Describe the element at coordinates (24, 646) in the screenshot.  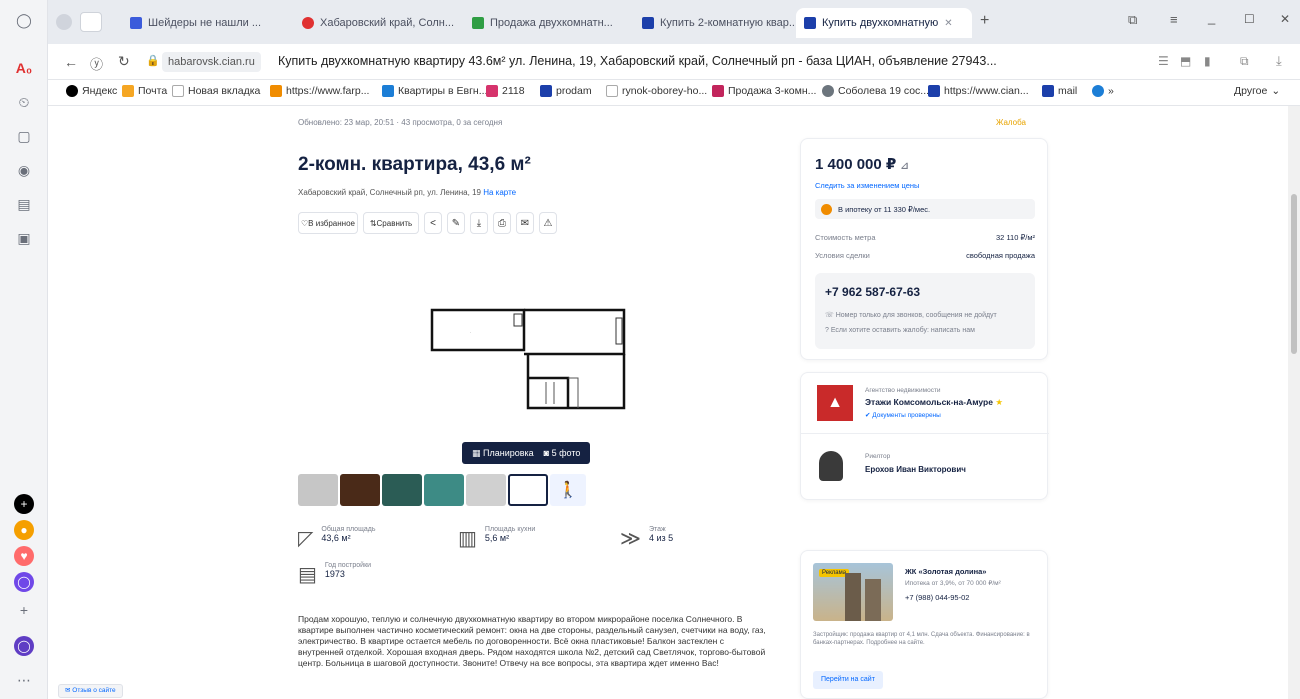
I see `app-icon-5: ◯` at that location.